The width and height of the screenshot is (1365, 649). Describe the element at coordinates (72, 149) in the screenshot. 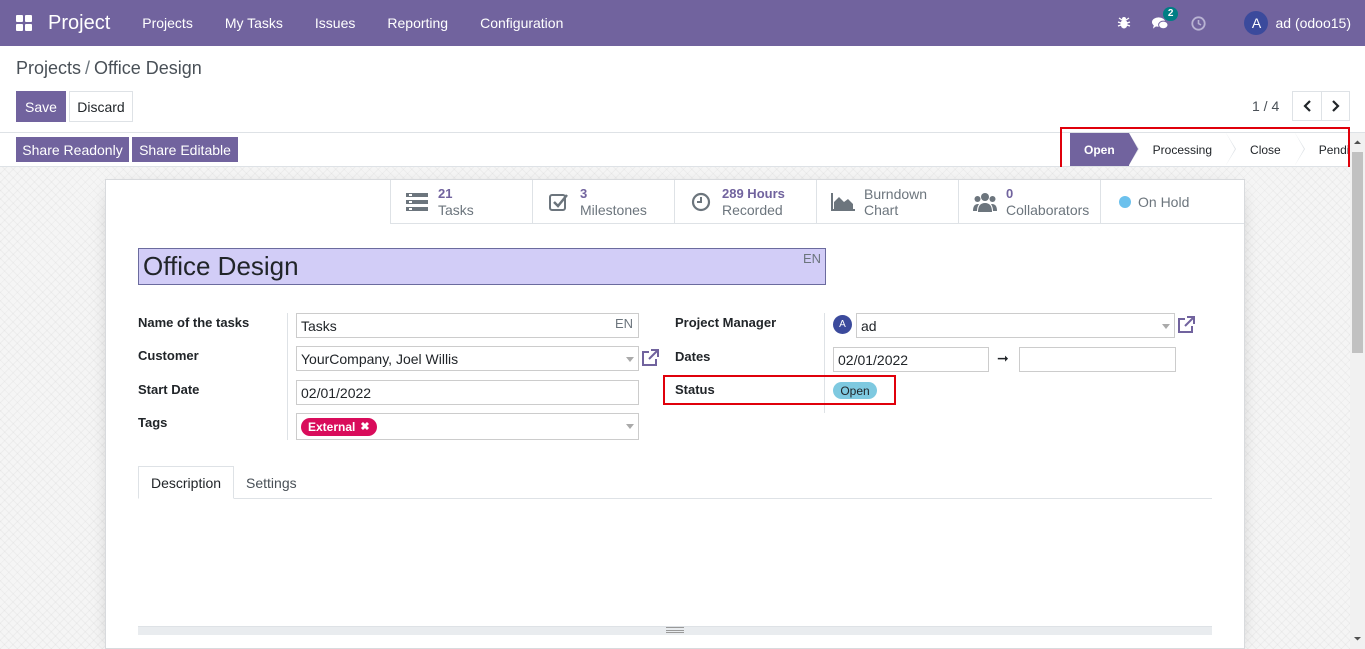

I see `share-readonly-button: Share Readonly` at that location.